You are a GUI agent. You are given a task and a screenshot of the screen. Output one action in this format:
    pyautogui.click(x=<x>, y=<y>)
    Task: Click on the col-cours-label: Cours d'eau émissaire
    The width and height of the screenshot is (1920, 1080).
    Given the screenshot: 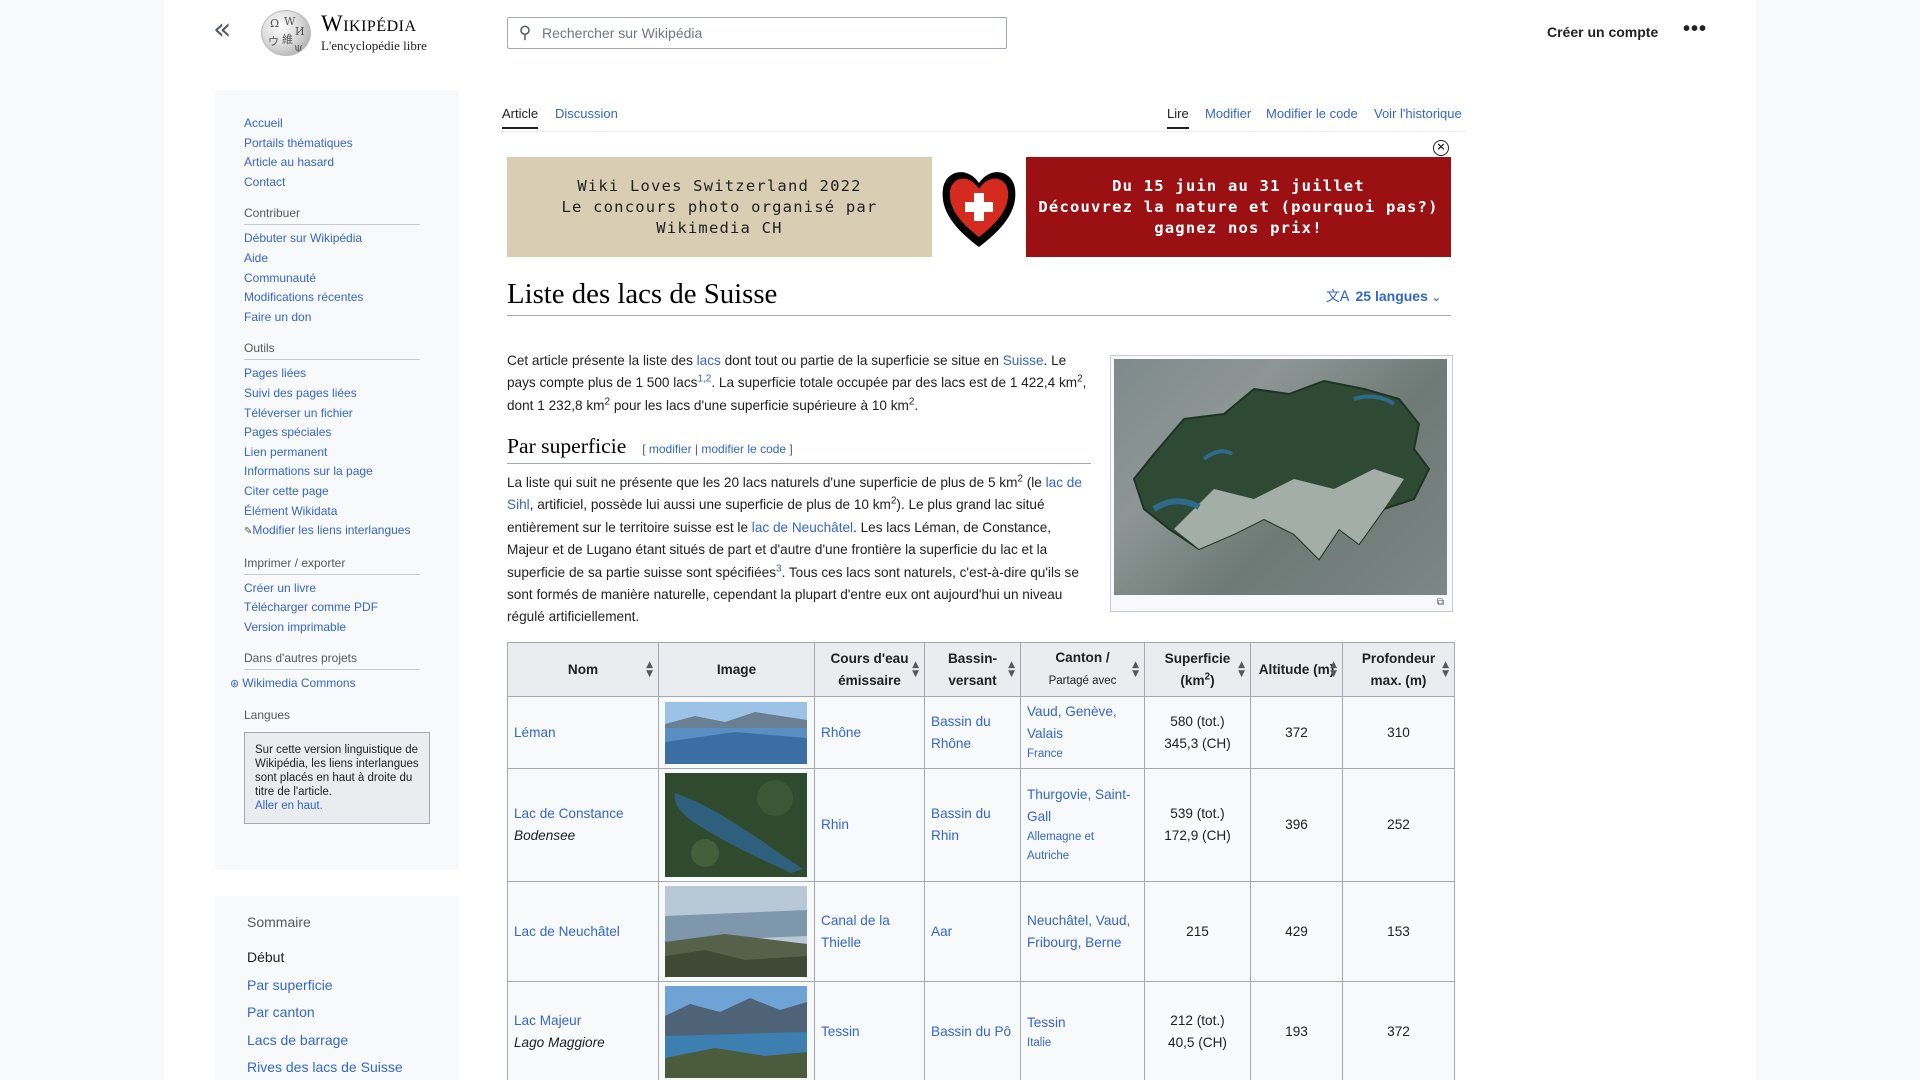 What is the action you would take?
    pyautogui.click(x=869, y=669)
    